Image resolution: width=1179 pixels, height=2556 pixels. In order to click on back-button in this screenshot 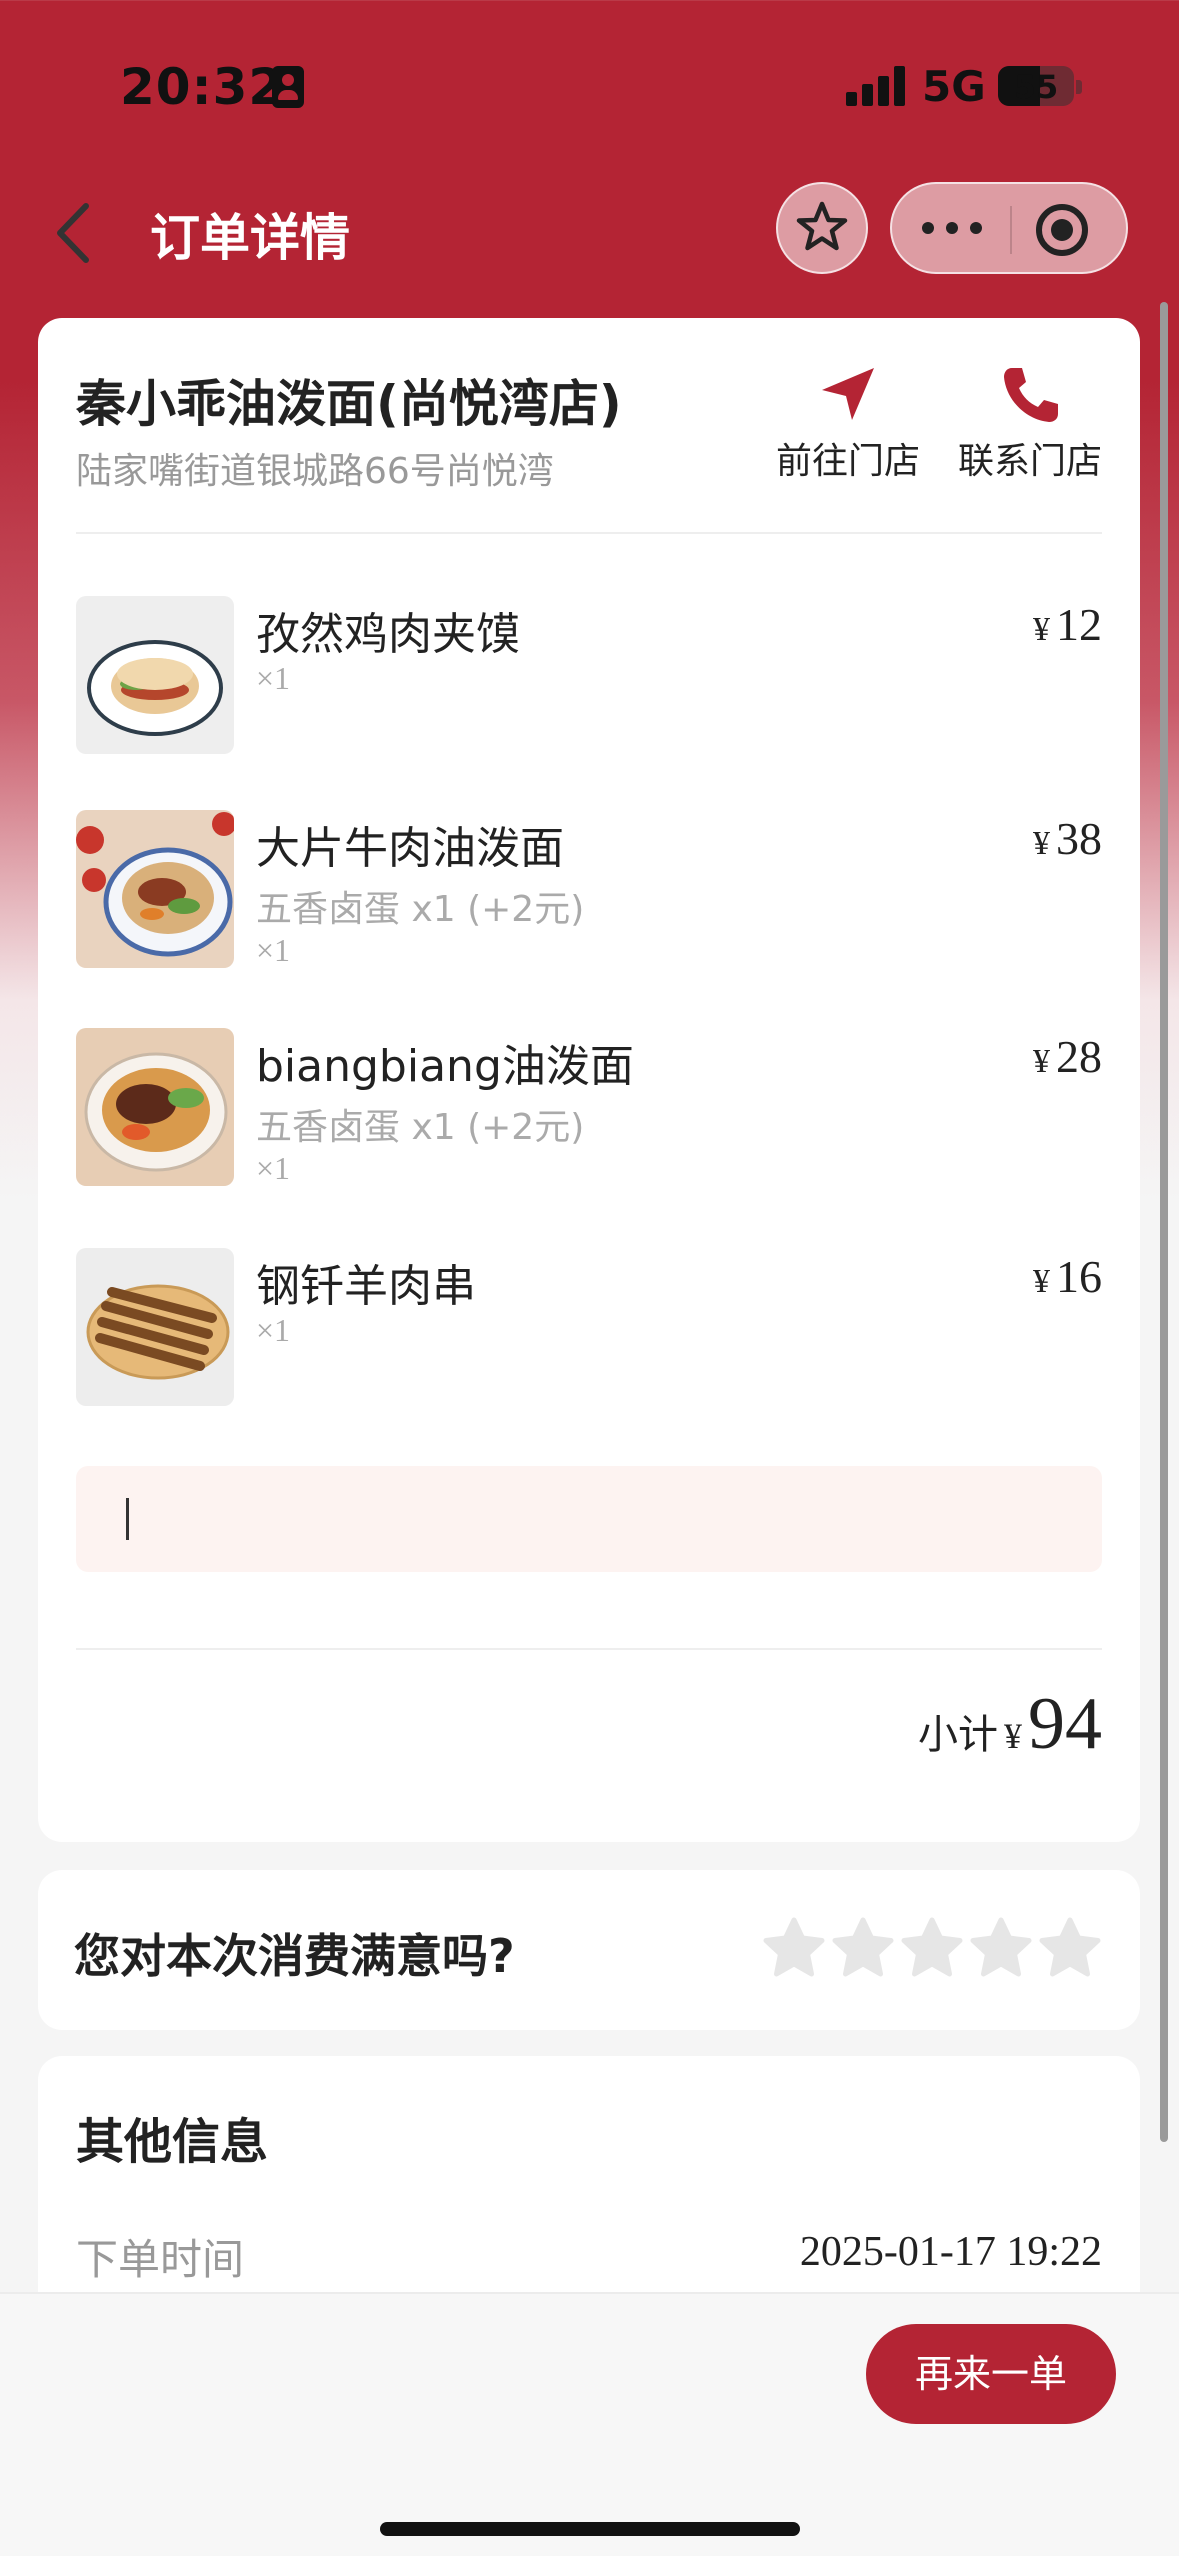, I will do `click(76, 233)`.